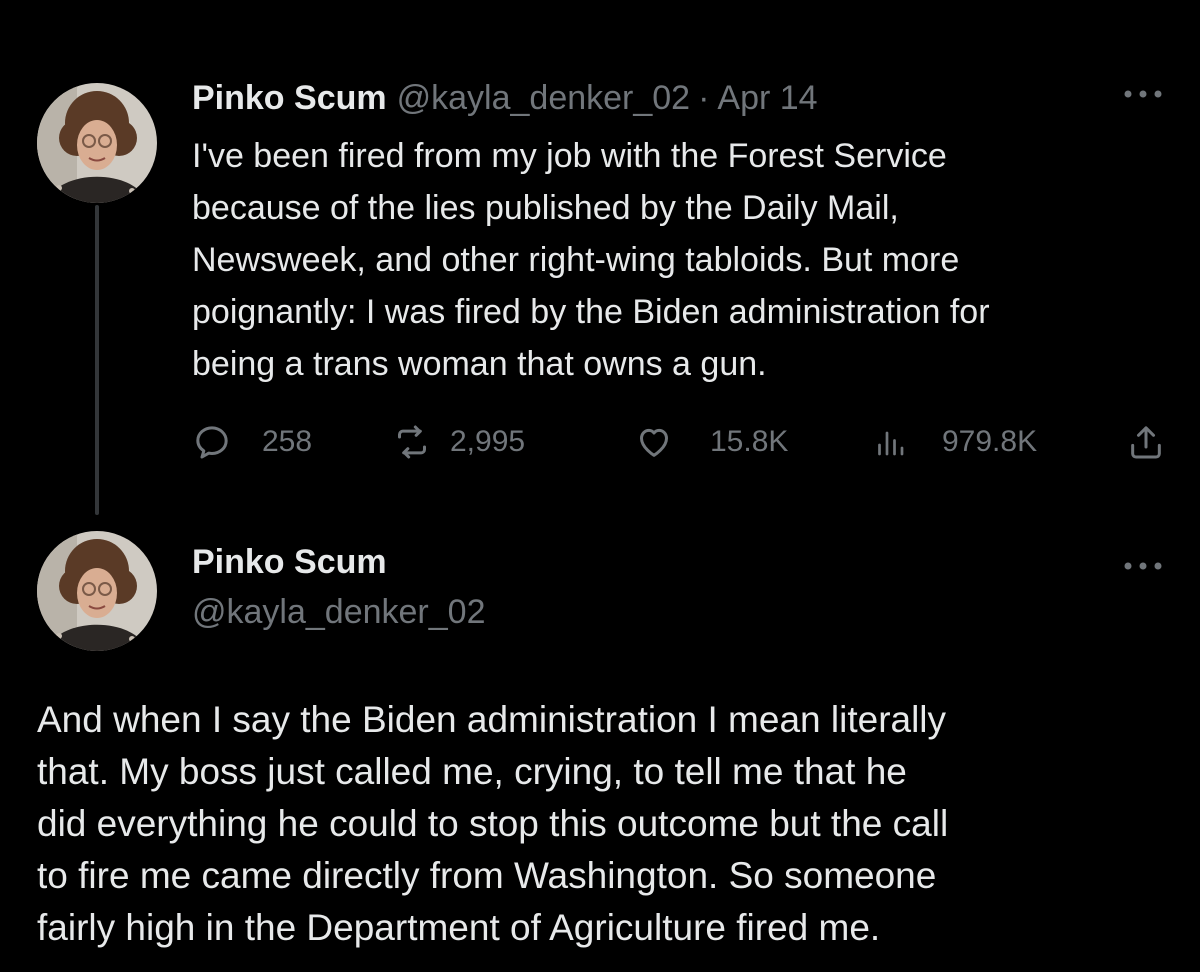 The height and width of the screenshot is (972, 1200). Describe the element at coordinates (891, 443) in the screenshot. I see `views-icon` at that location.